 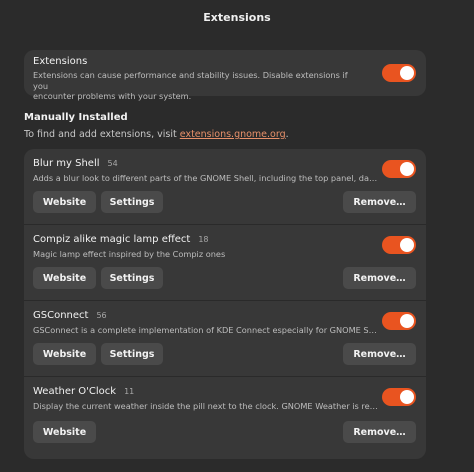 What do you see at coordinates (101, 315) in the screenshot?
I see `extension-version: 56` at bounding box center [101, 315].